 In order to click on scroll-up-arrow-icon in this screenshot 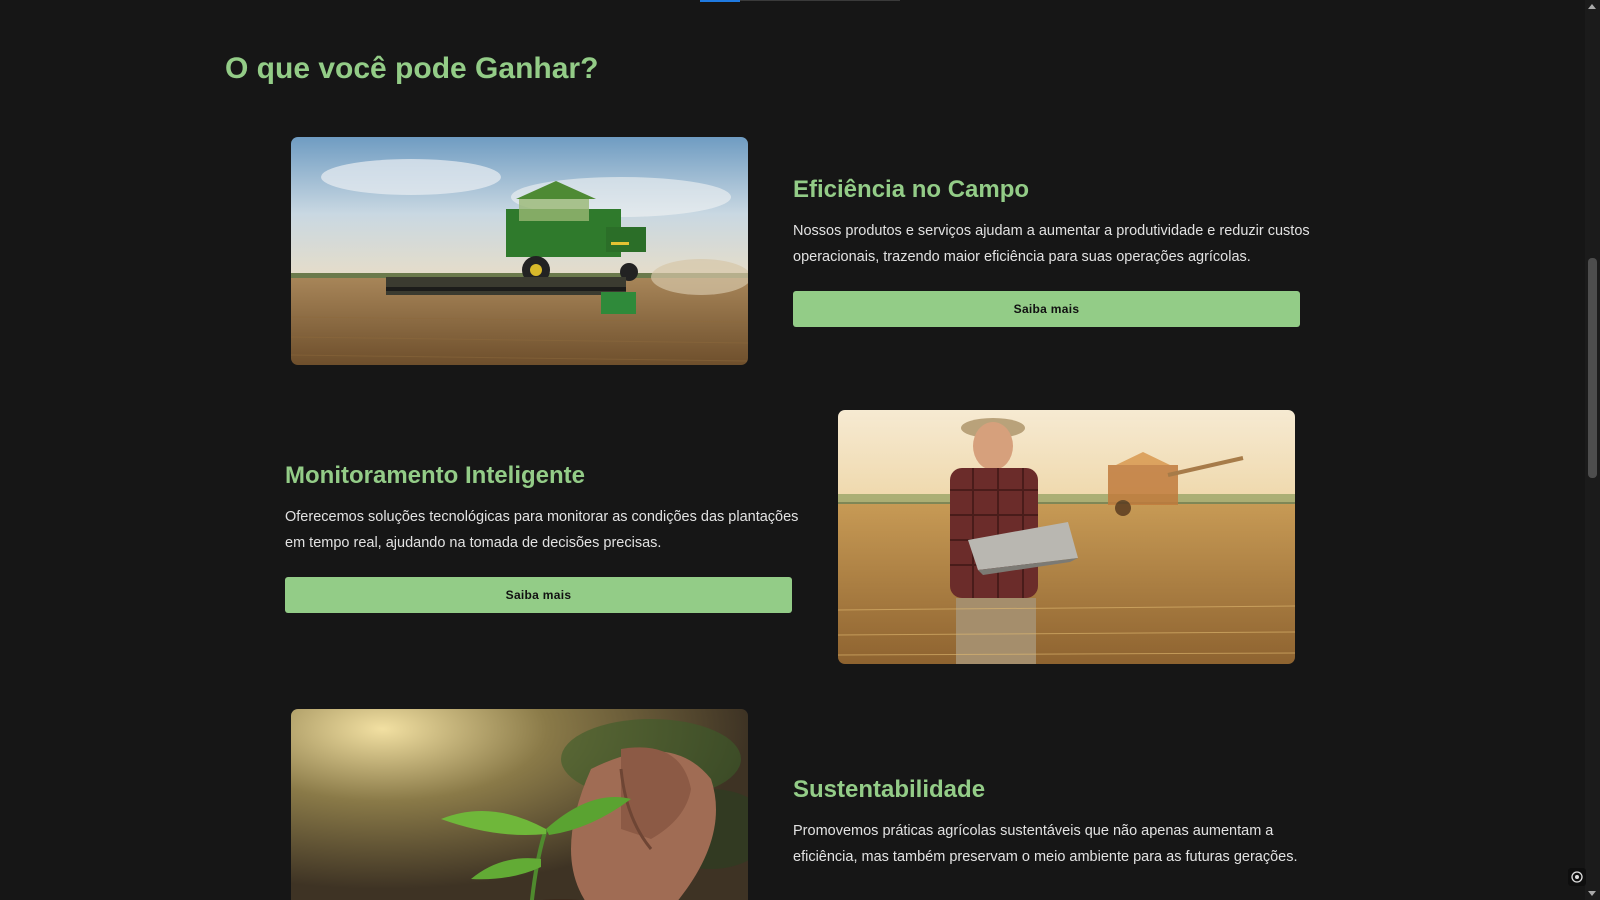, I will do `click(1592, 6)`.